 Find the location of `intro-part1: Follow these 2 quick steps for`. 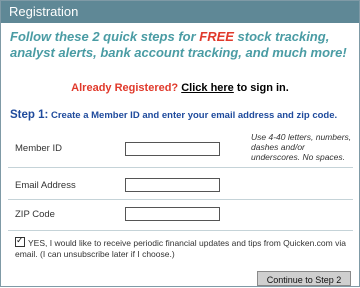

intro-part1: Follow these 2 quick steps for is located at coordinates (105, 36).